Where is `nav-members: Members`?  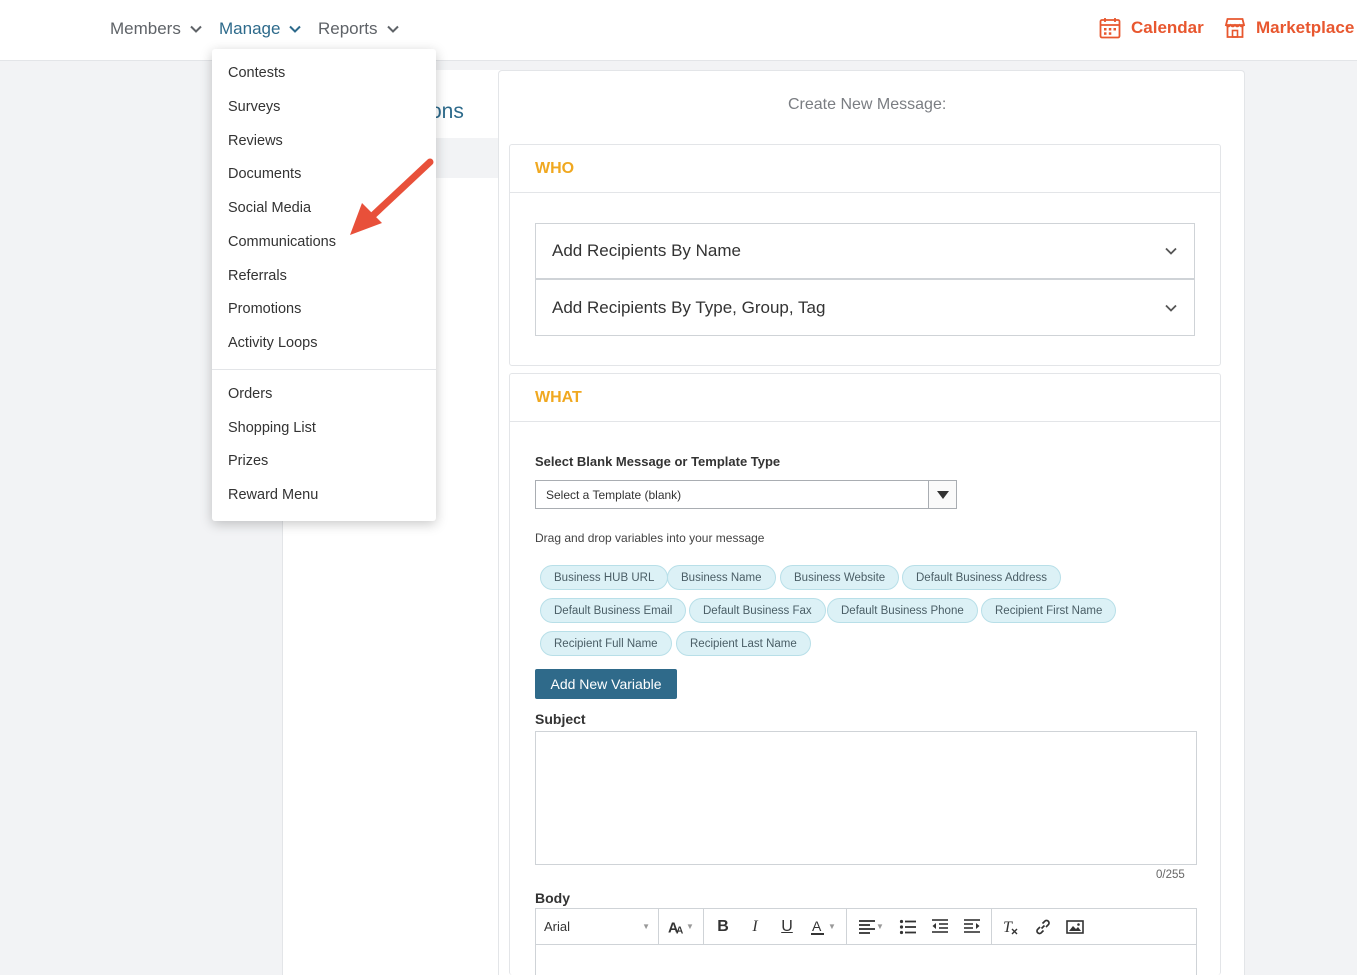
nav-members: Members is located at coordinates (156, 29).